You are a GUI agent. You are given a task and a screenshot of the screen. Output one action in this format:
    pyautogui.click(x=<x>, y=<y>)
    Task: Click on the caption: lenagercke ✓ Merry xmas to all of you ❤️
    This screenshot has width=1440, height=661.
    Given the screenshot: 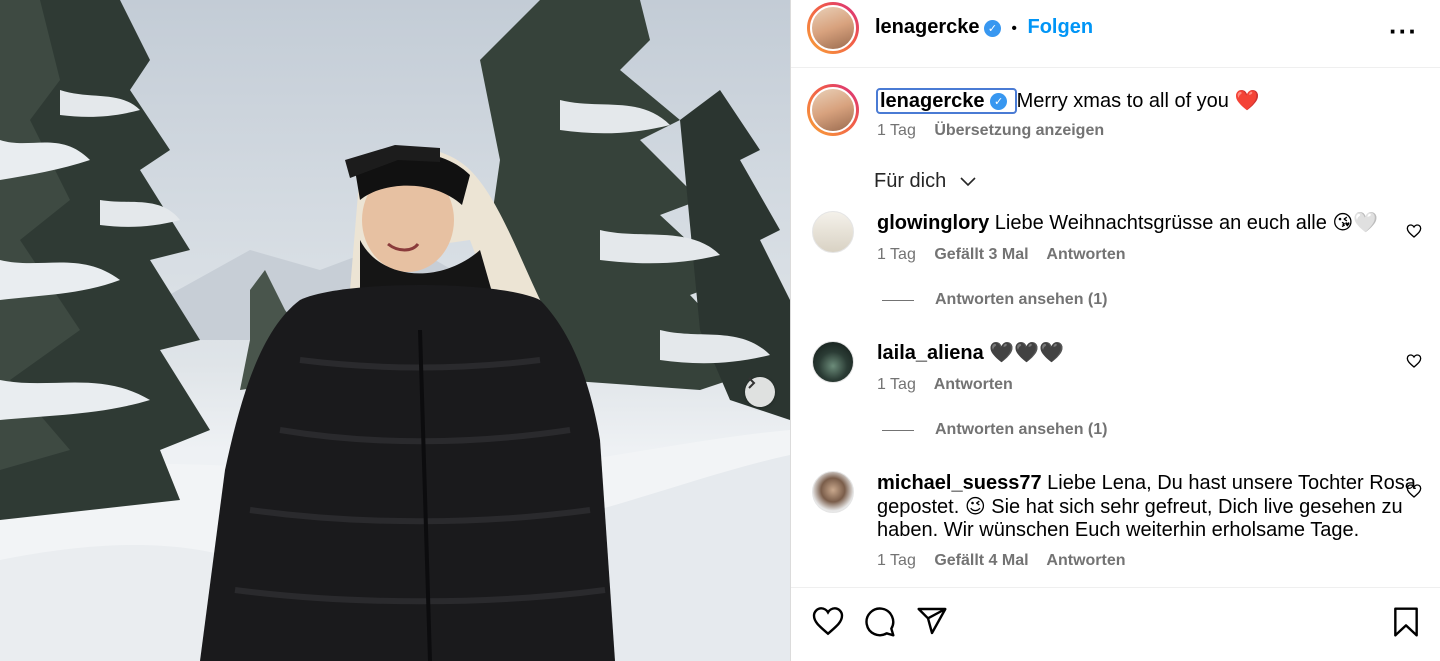 What is the action you would take?
    pyautogui.click(x=1068, y=101)
    